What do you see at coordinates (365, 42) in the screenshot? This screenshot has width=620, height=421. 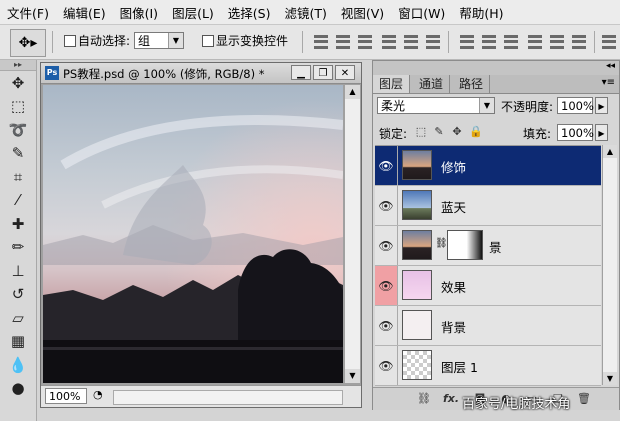 I see `align-bottom-icon` at bounding box center [365, 42].